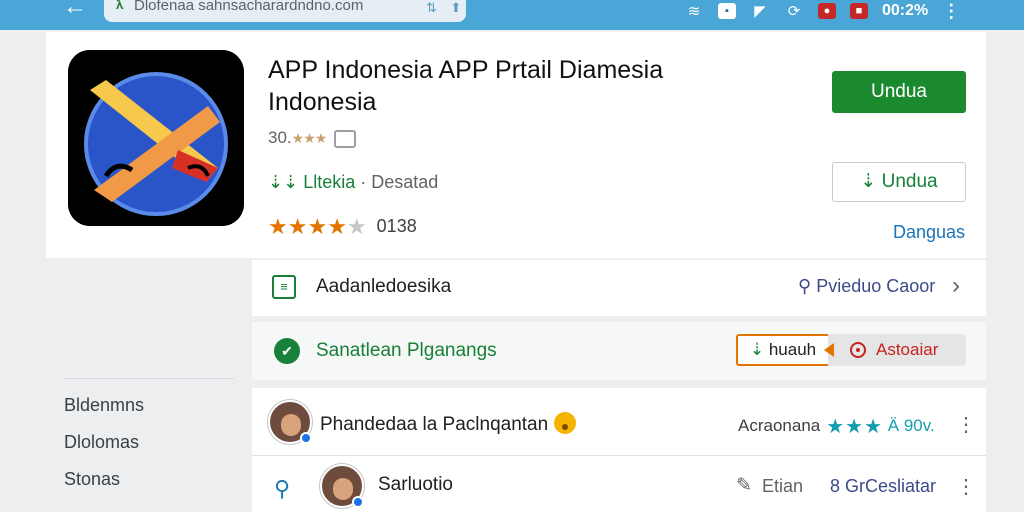 The height and width of the screenshot is (512, 1024). I want to click on app-meta: ⇣⇣ Lltekia · Desatad, so click(353, 182).